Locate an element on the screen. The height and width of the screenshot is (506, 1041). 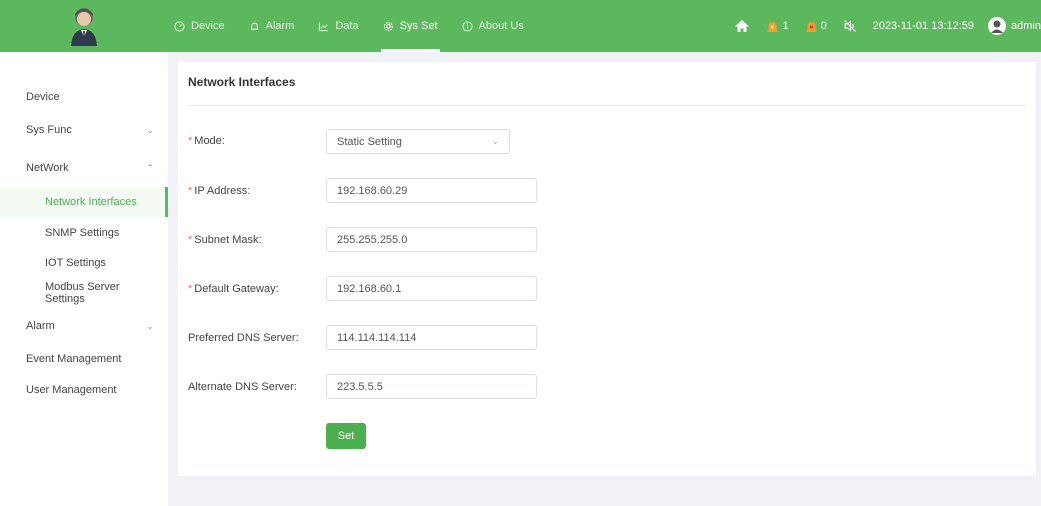
nav-about-us: About Us is located at coordinates (493, 26).